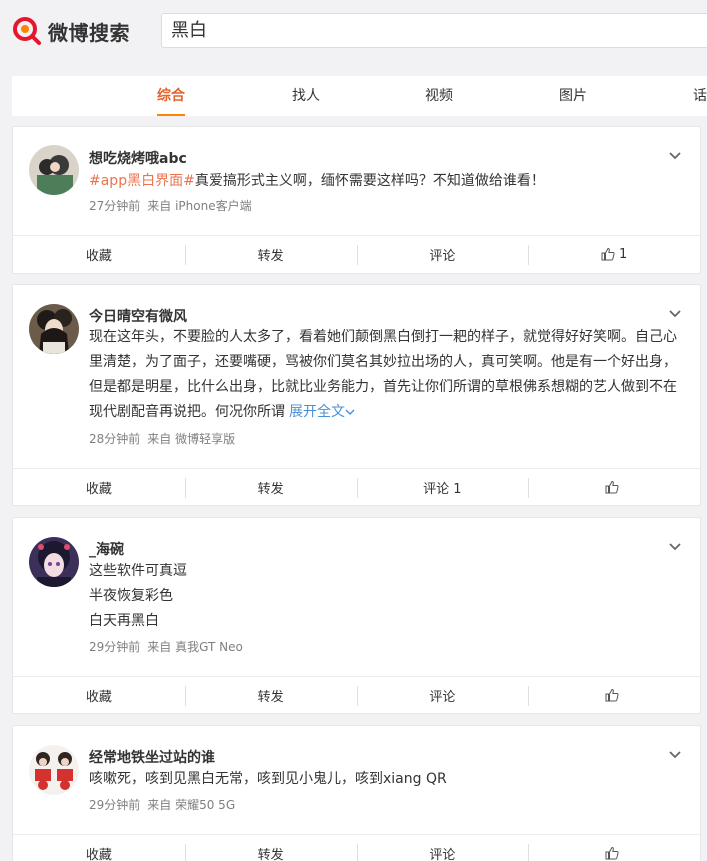 The height and width of the screenshot is (861, 707). I want to click on like-button: 1, so click(614, 254).